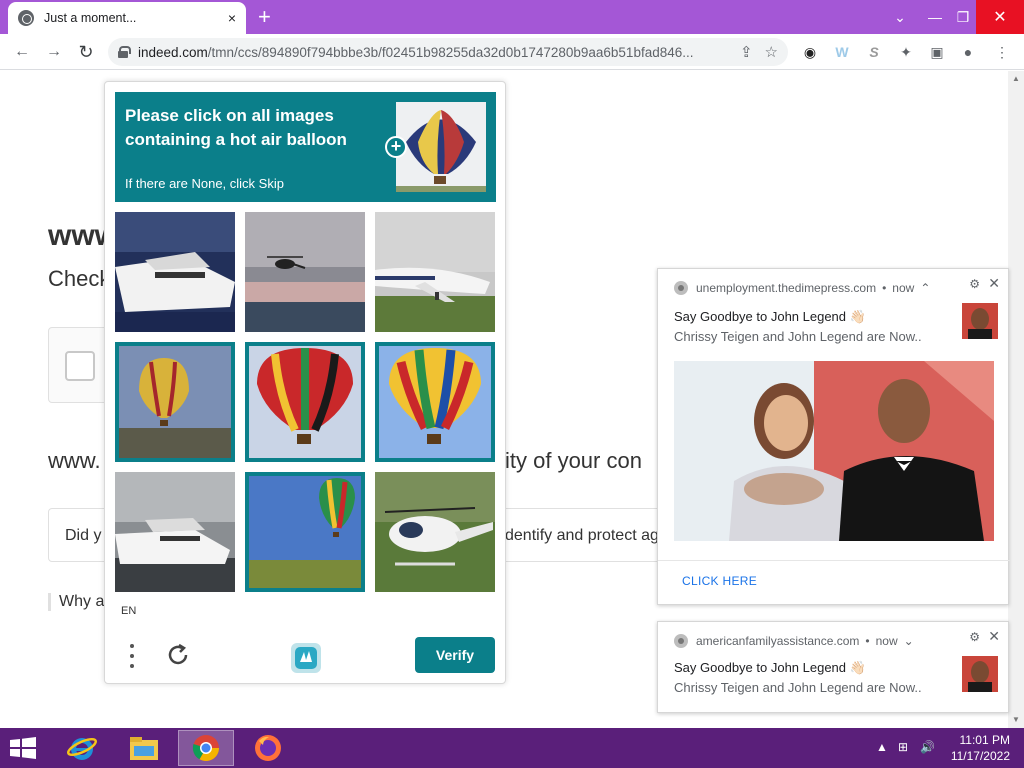 Image resolution: width=1024 pixels, height=768 pixels. What do you see at coordinates (76, 602) in the screenshot?
I see `why-text: Why a` at bounding box center [76, 602].